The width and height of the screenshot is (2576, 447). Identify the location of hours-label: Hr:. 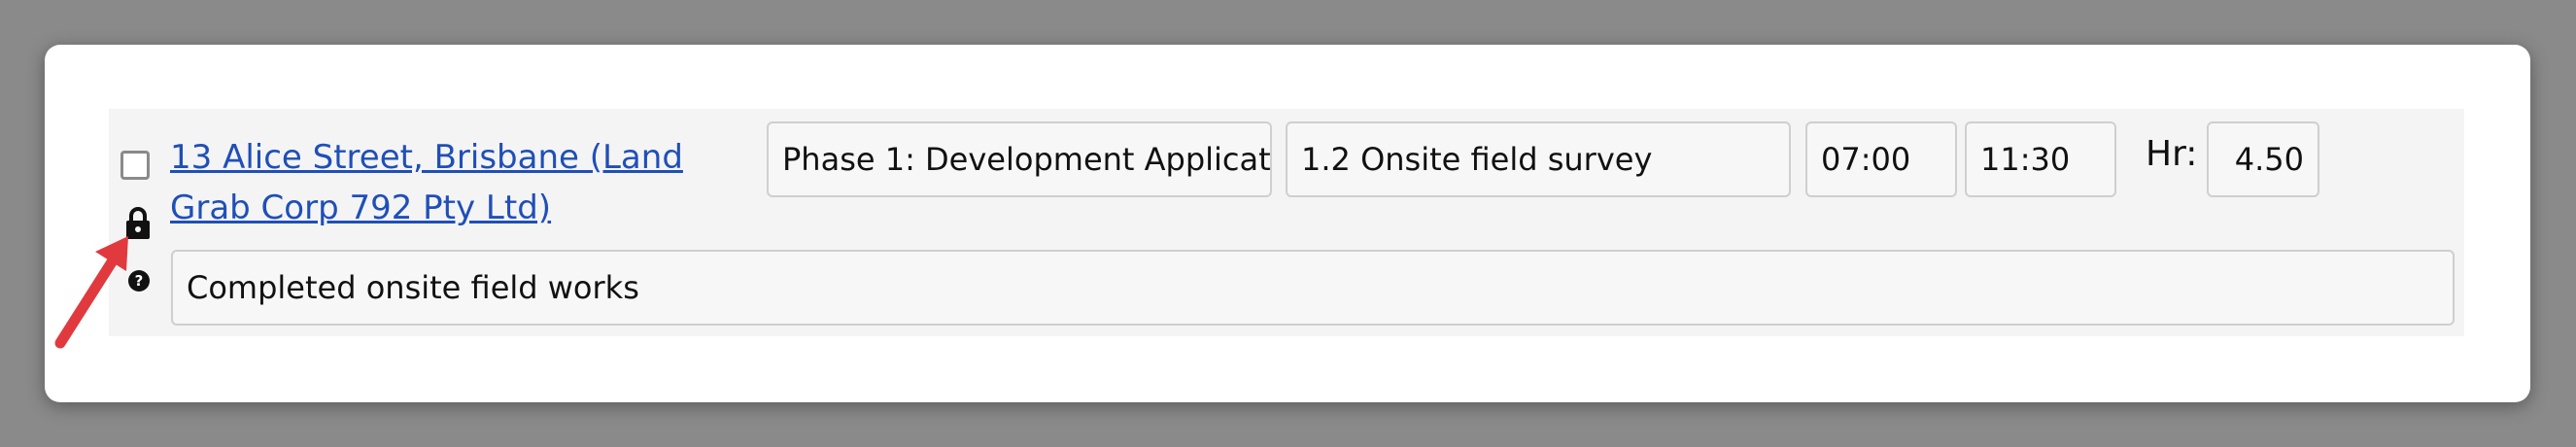
(2172, 154).